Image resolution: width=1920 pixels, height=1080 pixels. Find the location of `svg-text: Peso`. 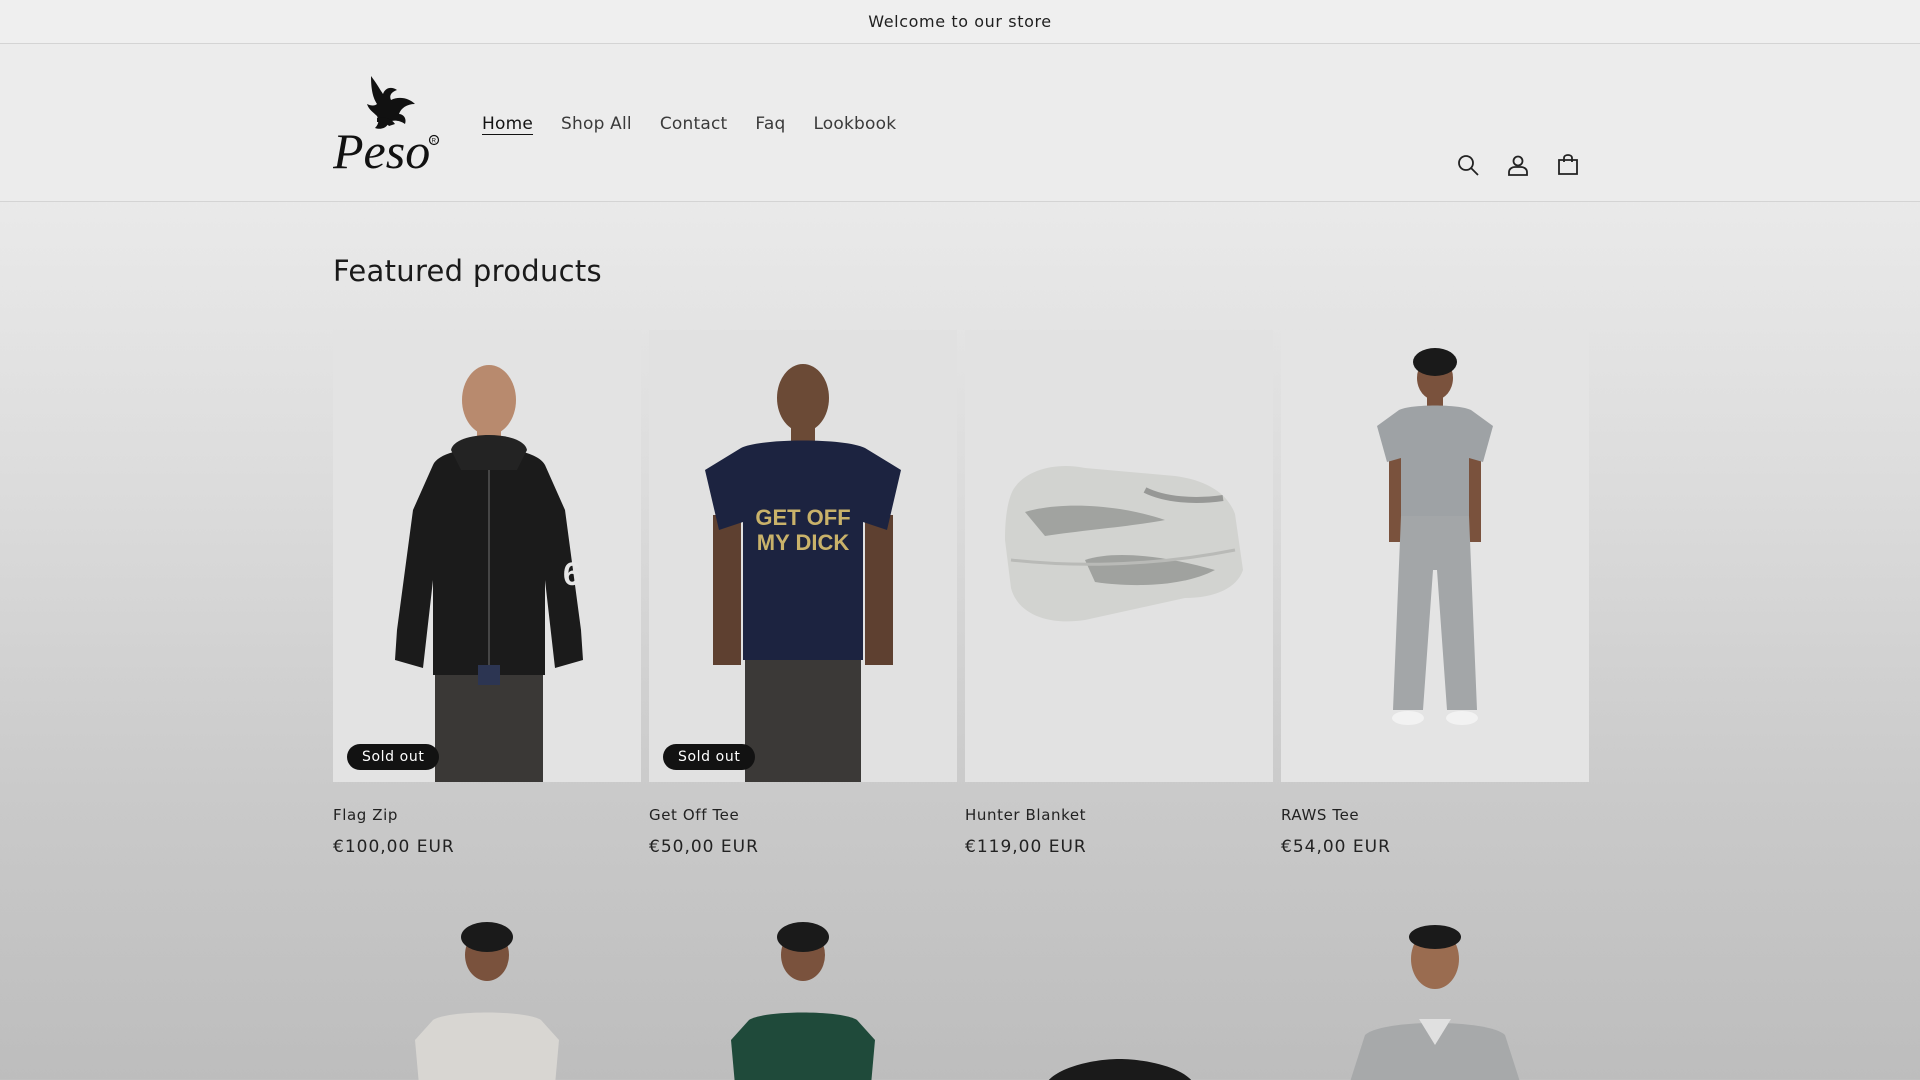

svg-text: Peso is located at coordinates (381, 147).